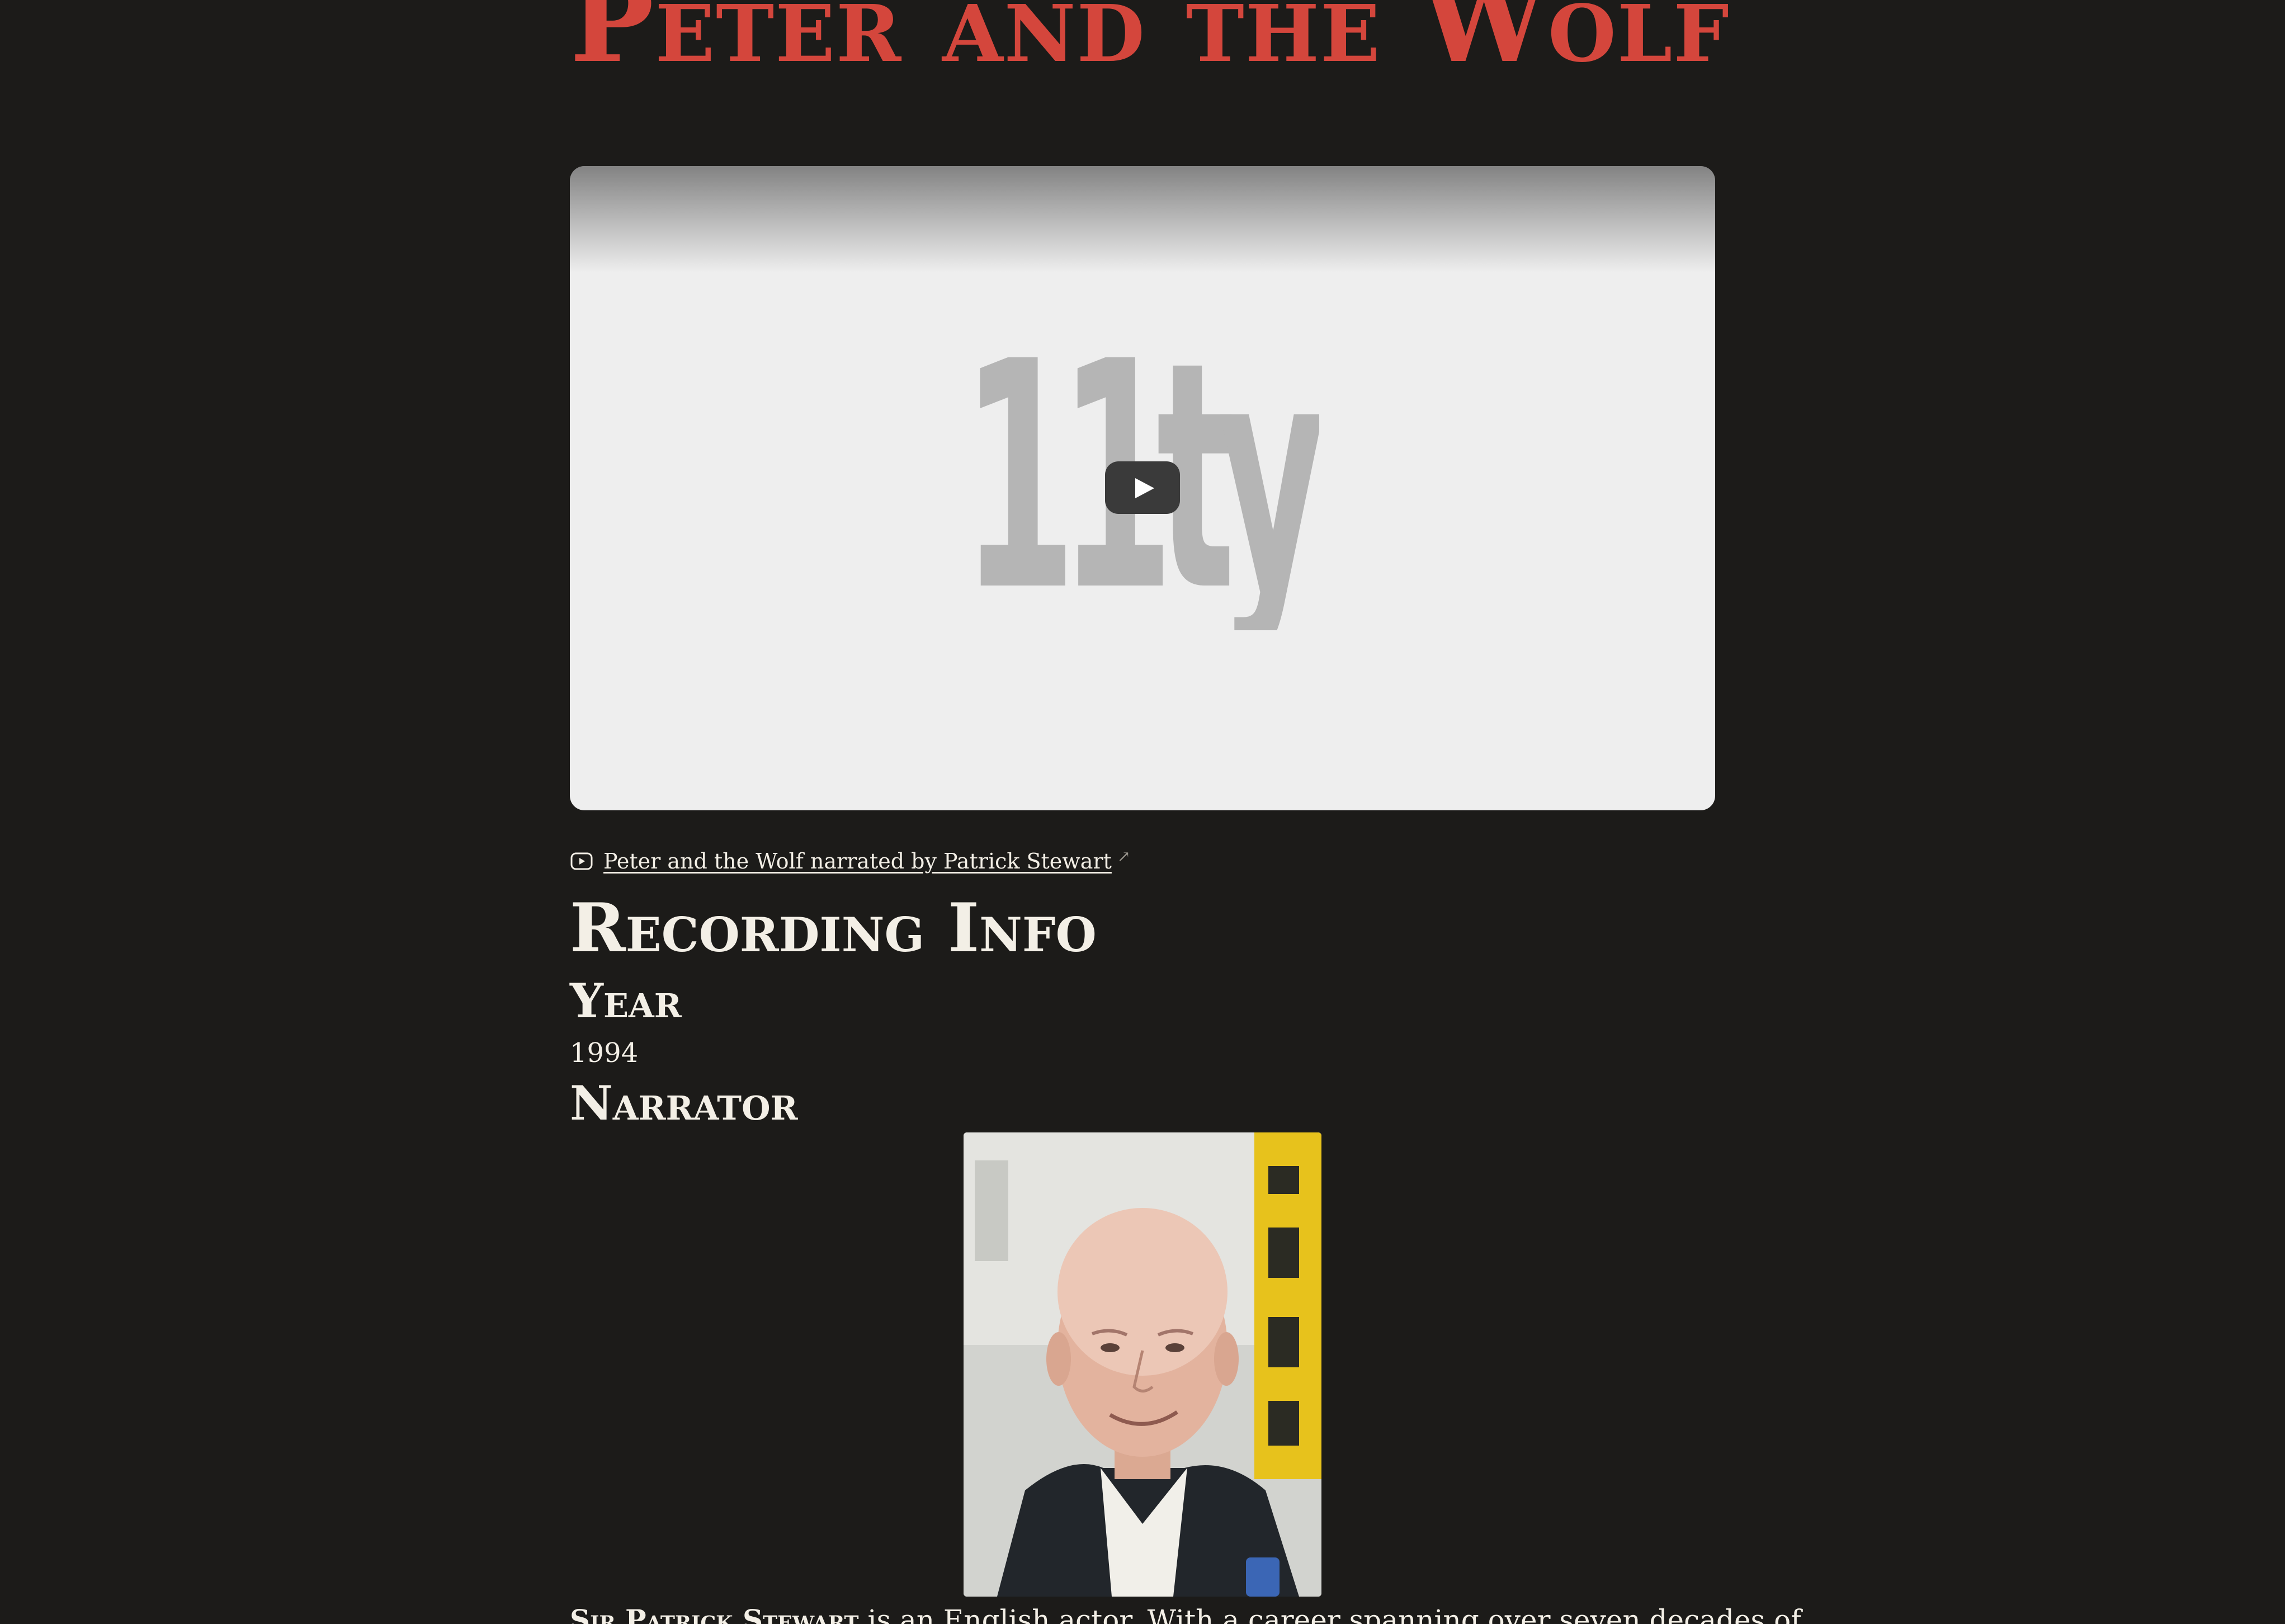 Image resolution: width=2285 pixels, height=1624 pixels. I want to click on play-button, so click(1142, 487).